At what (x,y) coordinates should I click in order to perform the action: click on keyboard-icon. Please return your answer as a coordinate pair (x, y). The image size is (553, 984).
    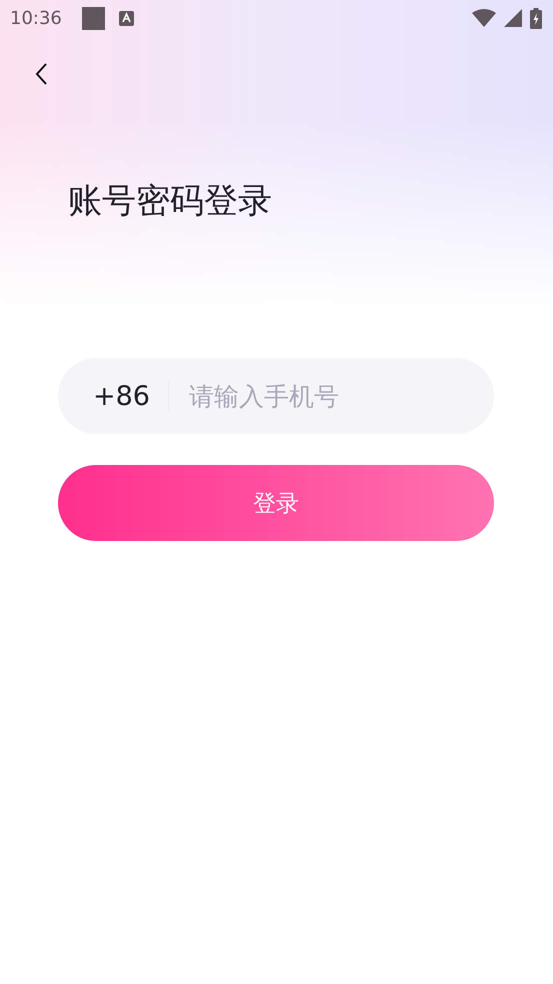
    Looking at the image, I should click on (126, 18).